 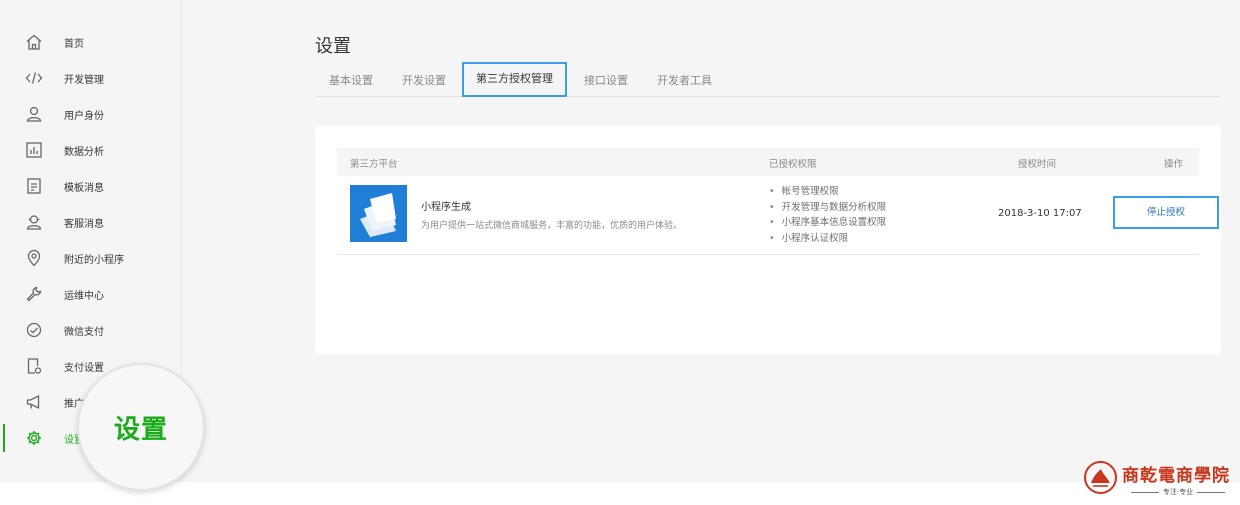 I want to click on sidebar-item-label: 模板消息, so click(x=84, y=188).